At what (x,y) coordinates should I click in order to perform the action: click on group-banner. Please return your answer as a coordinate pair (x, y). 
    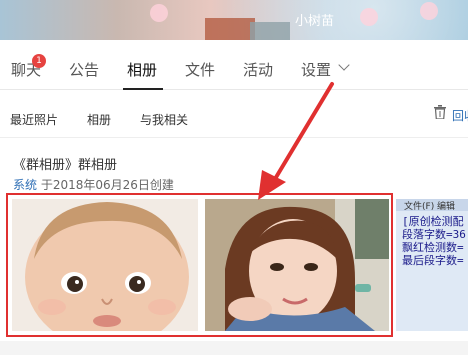
    Looking at the image, I should click on (234, 20).